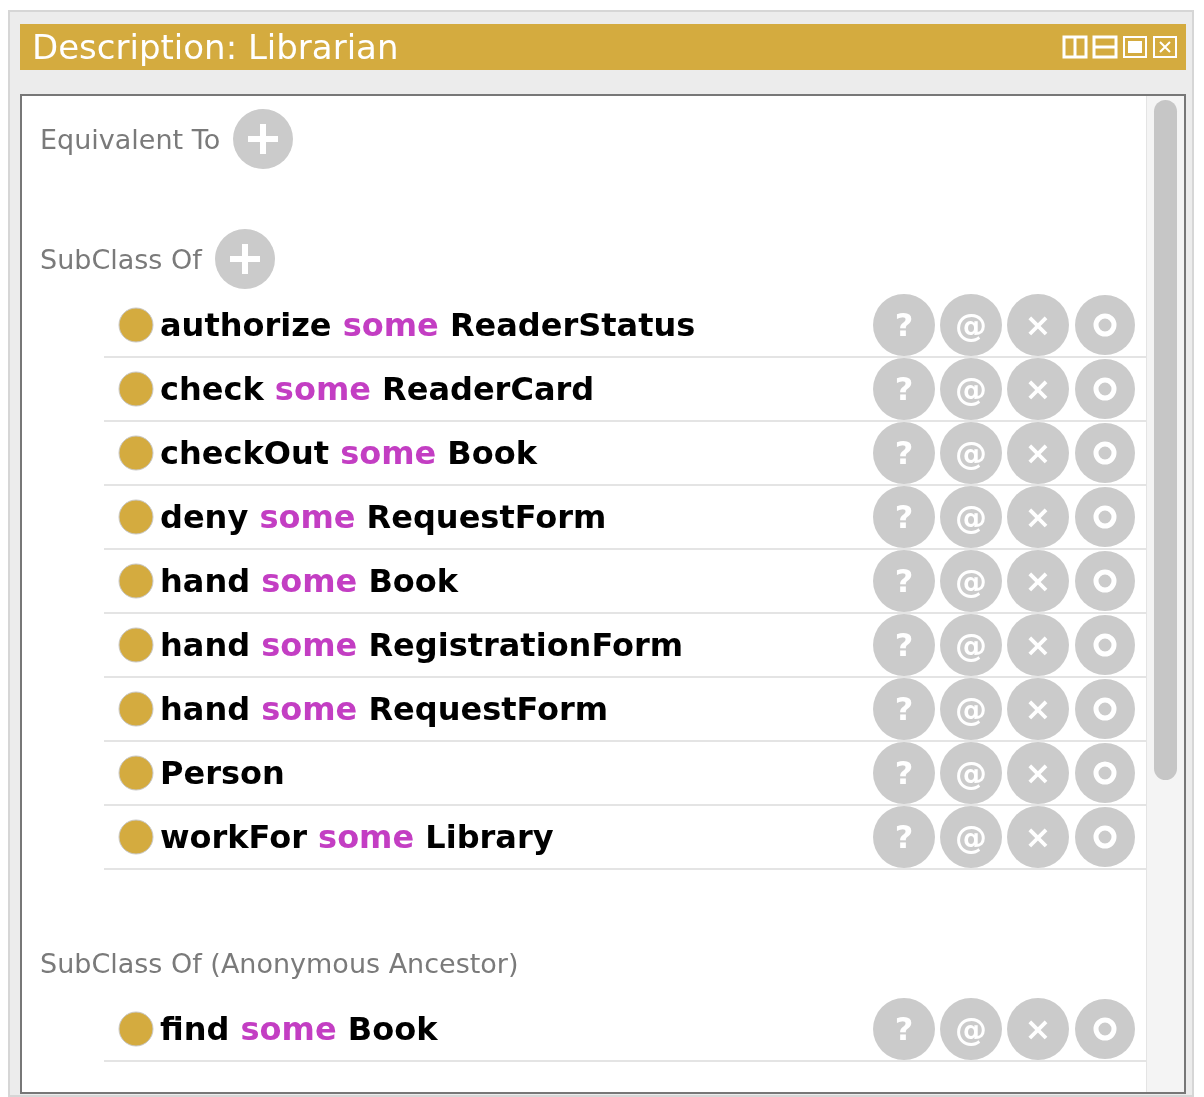  I want to click on class-expression: check some ReaderCard, so click(378, 389).